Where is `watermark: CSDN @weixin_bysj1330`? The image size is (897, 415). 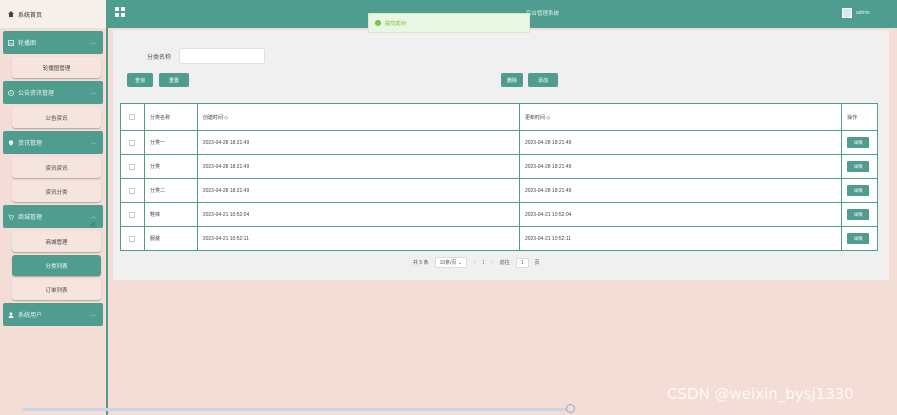
watermark: CSDN @weixin_bysj1330 is located at coordinates (760, 394).